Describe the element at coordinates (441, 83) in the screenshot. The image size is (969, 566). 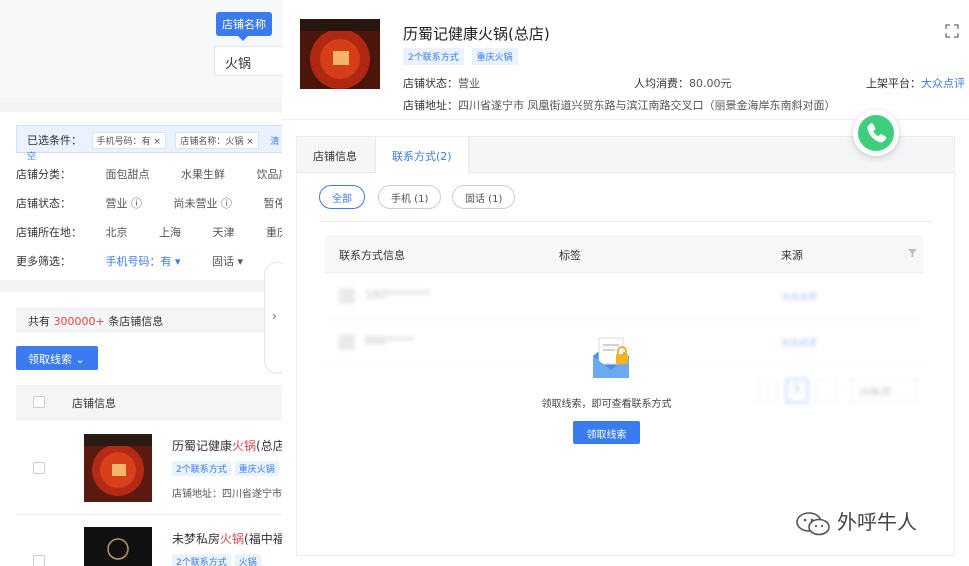
I see `shop-status: 店铺状态：营业` at that location.